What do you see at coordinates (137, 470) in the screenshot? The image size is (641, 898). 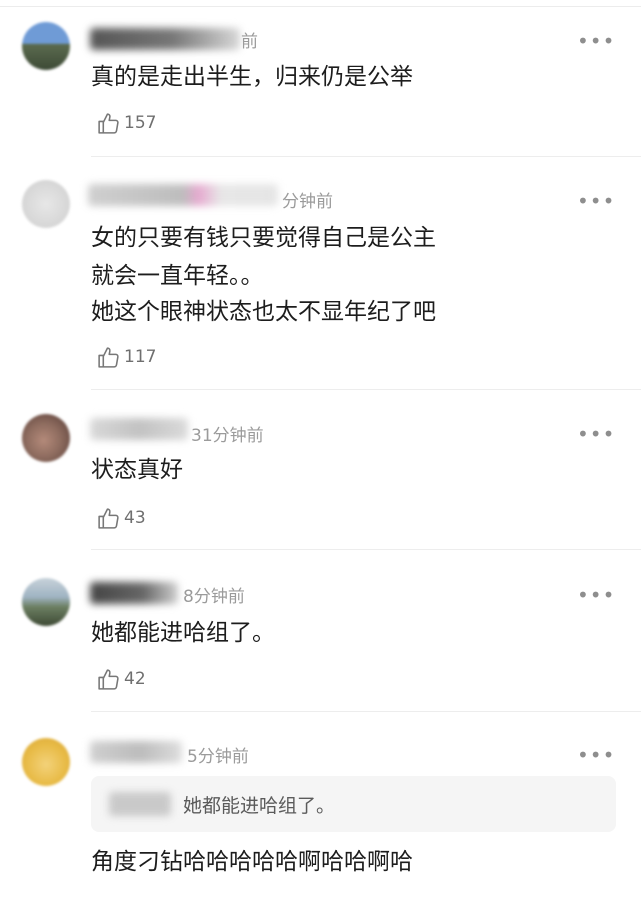 I see `comment-text: 状态真好` at bounding box center [137, 470].